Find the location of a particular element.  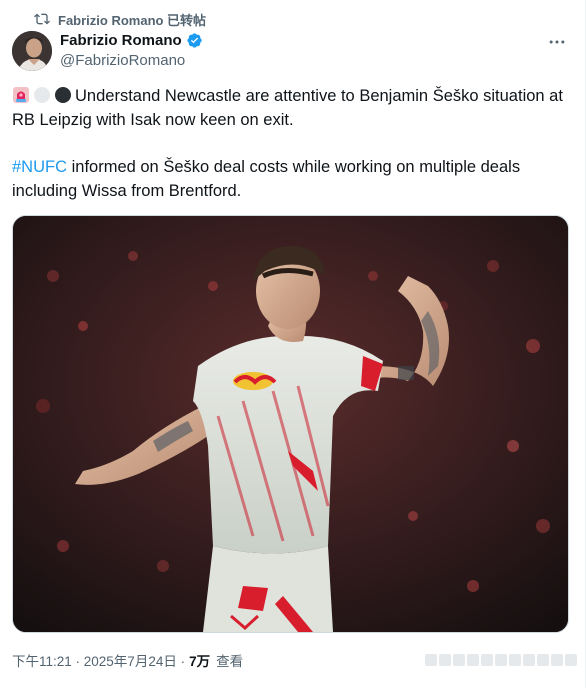

more-dots-icon is located at coordinates (557, 42).